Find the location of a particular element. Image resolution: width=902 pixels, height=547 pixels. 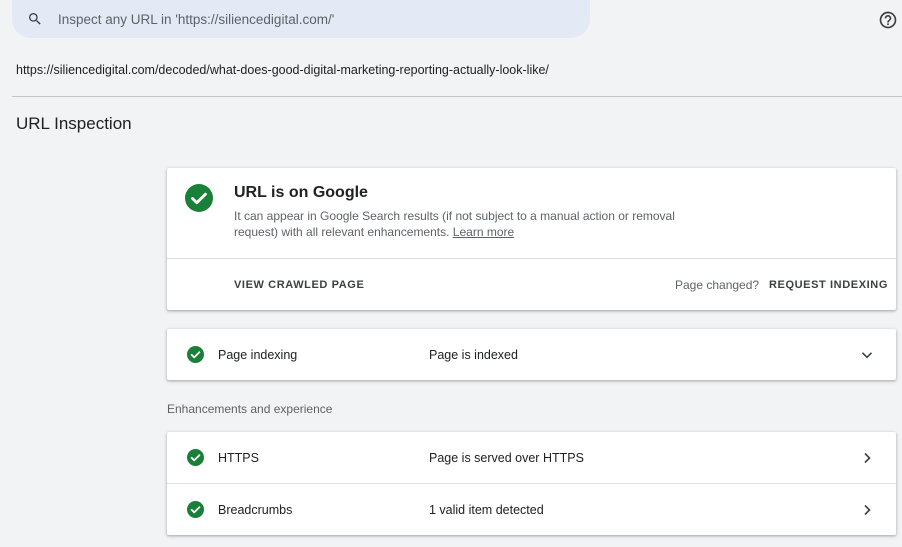

page-indexing-row: Page indexing Page is indexed is located at coordinates (531, 354).